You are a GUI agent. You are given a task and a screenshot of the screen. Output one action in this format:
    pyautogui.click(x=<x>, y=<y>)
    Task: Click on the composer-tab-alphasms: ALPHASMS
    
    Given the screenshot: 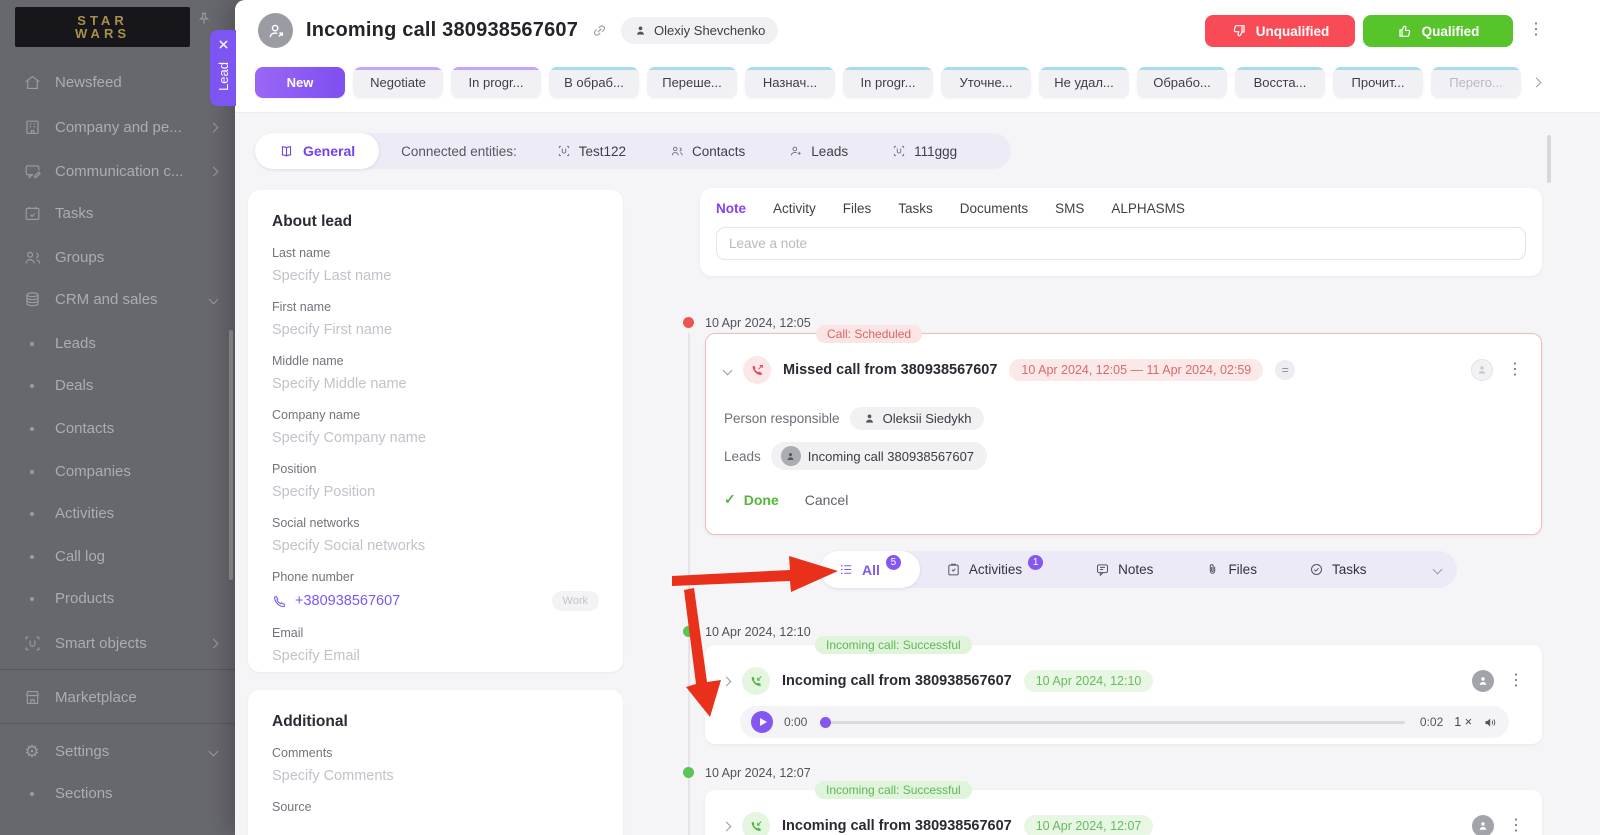 What is the action you would take?
    pyautogui.click(x=1148, y=208)
    